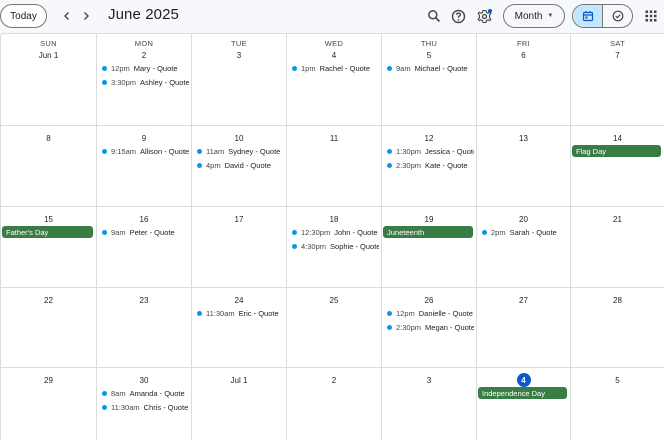 The height and width of the screenshot is (440, 664). Describe the element at coordinates (617, 300) in the screenshot. I see `day-number: 28` at that location.